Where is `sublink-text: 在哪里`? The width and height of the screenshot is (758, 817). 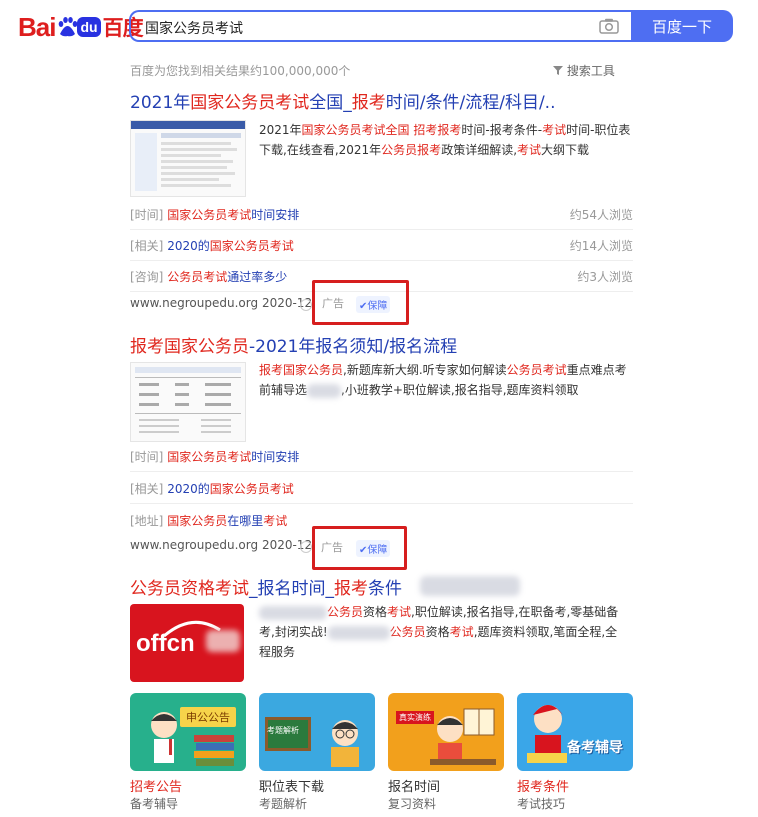
sublink-text: 在哪里 is located at coordinates (245, 520).